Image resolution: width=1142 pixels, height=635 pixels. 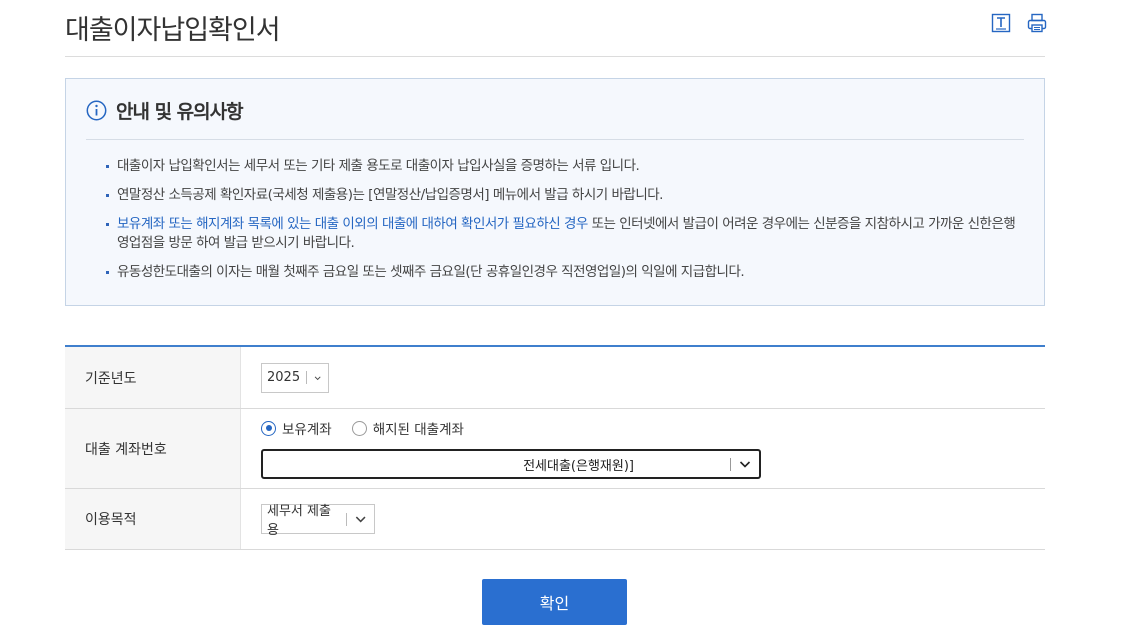 What do you see at coordinates (643, 448) in the screenshot?
I see `account-field-cell: 보유계좌 해지된 대출계좌 전세대출(은행재원)]` at bounding box center [643, 448].